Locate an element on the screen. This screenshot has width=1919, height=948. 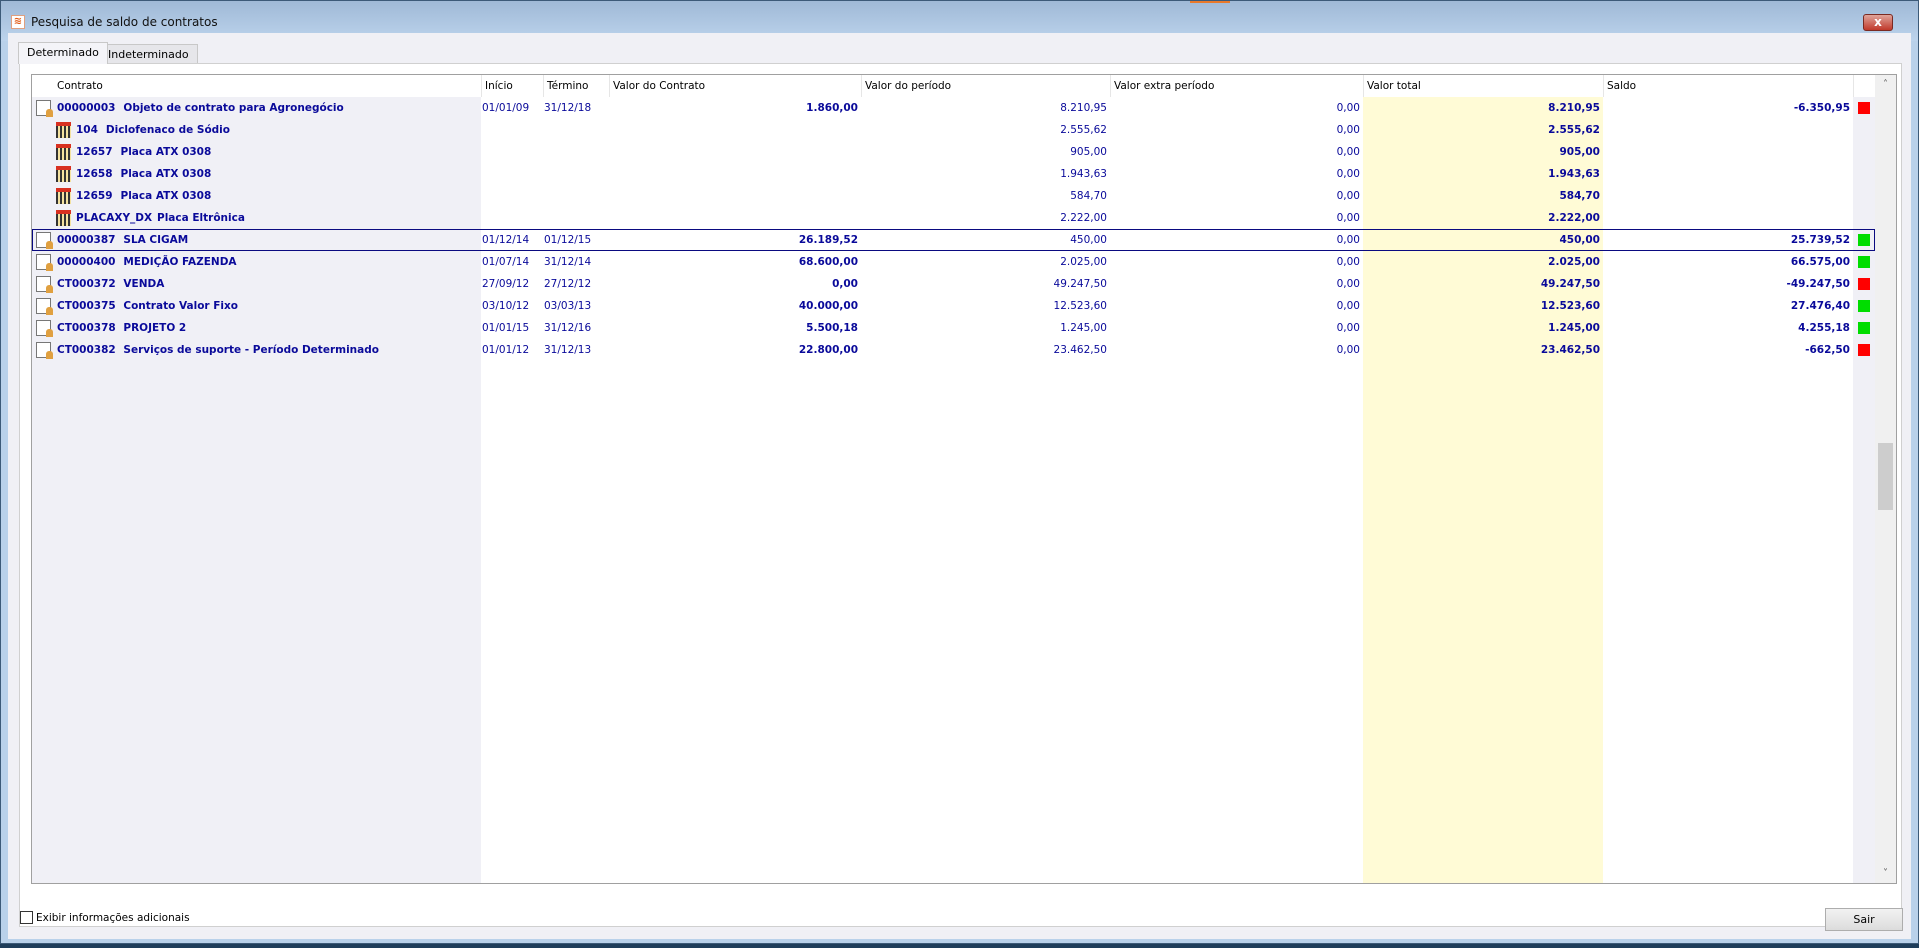
cell-valor-periodo: 1.943,63 is located at coordinates (1083, 174).